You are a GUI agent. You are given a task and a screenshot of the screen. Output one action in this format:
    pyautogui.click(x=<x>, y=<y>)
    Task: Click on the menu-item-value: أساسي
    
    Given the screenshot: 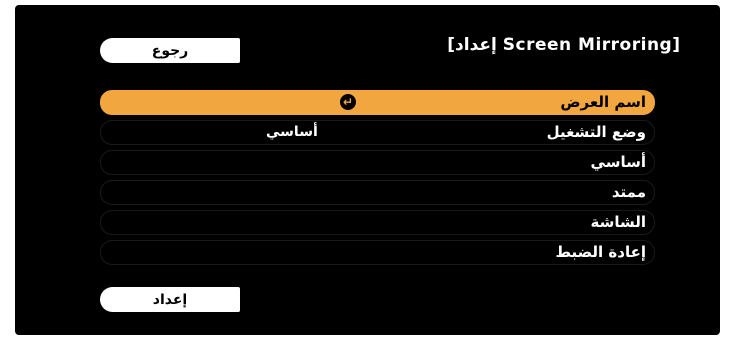 What is the action you would take?
    pyautogui.click(x=292, y=132)
    